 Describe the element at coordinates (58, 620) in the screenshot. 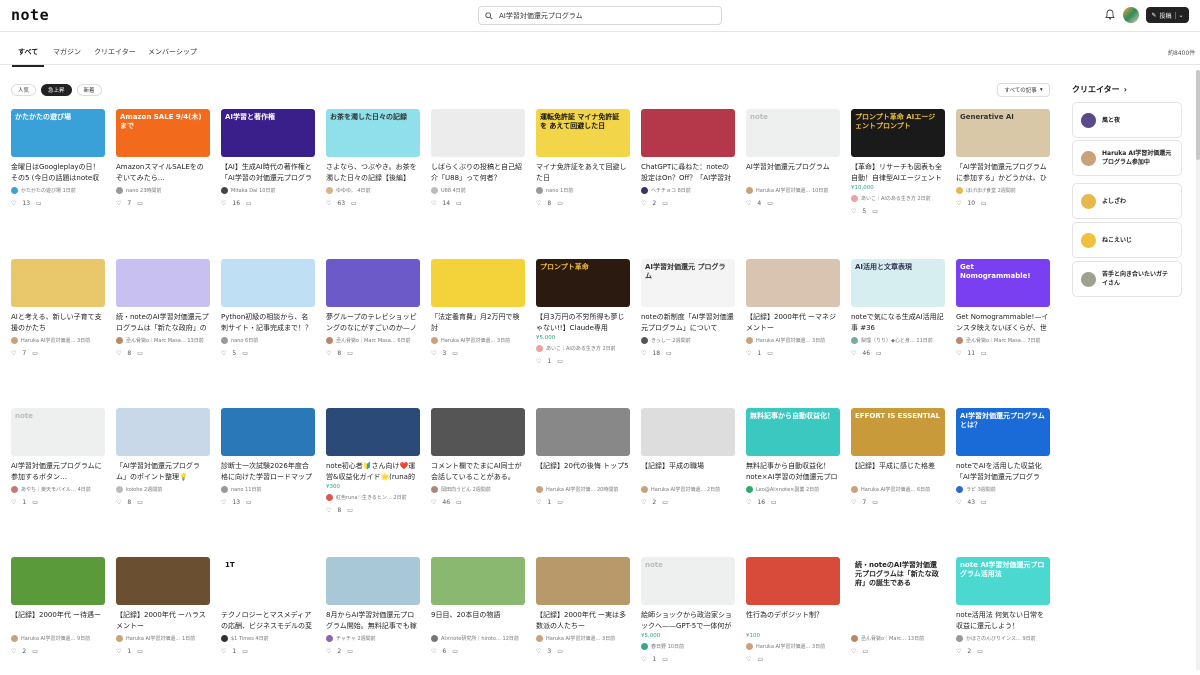

I see `article-title: 【記録】2000年代 ー待遇ー` at that location.